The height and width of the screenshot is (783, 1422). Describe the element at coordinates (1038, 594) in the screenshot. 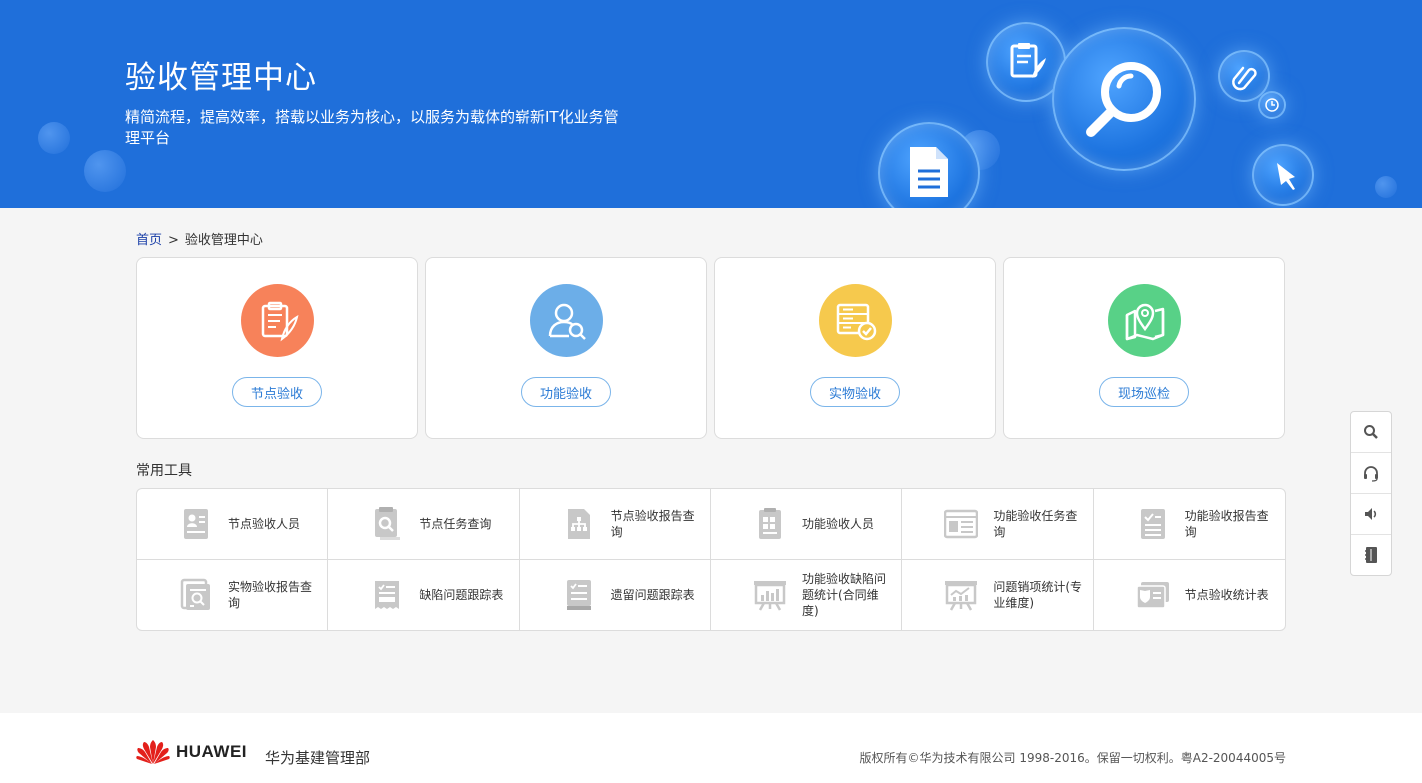

I see `tool-label: 问题销项统计(专业维度)` at that location.